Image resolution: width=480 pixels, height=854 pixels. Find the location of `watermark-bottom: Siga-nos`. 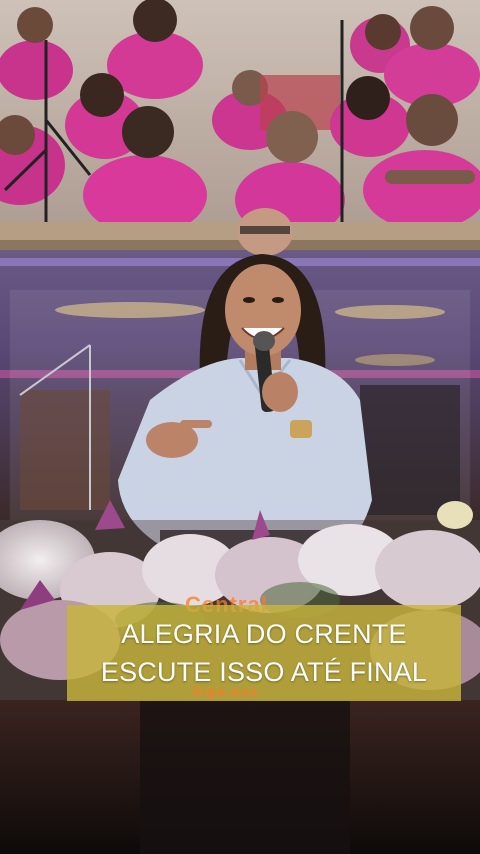

watermark-bottom: Siga-nos is located at coordinates (225, 691).